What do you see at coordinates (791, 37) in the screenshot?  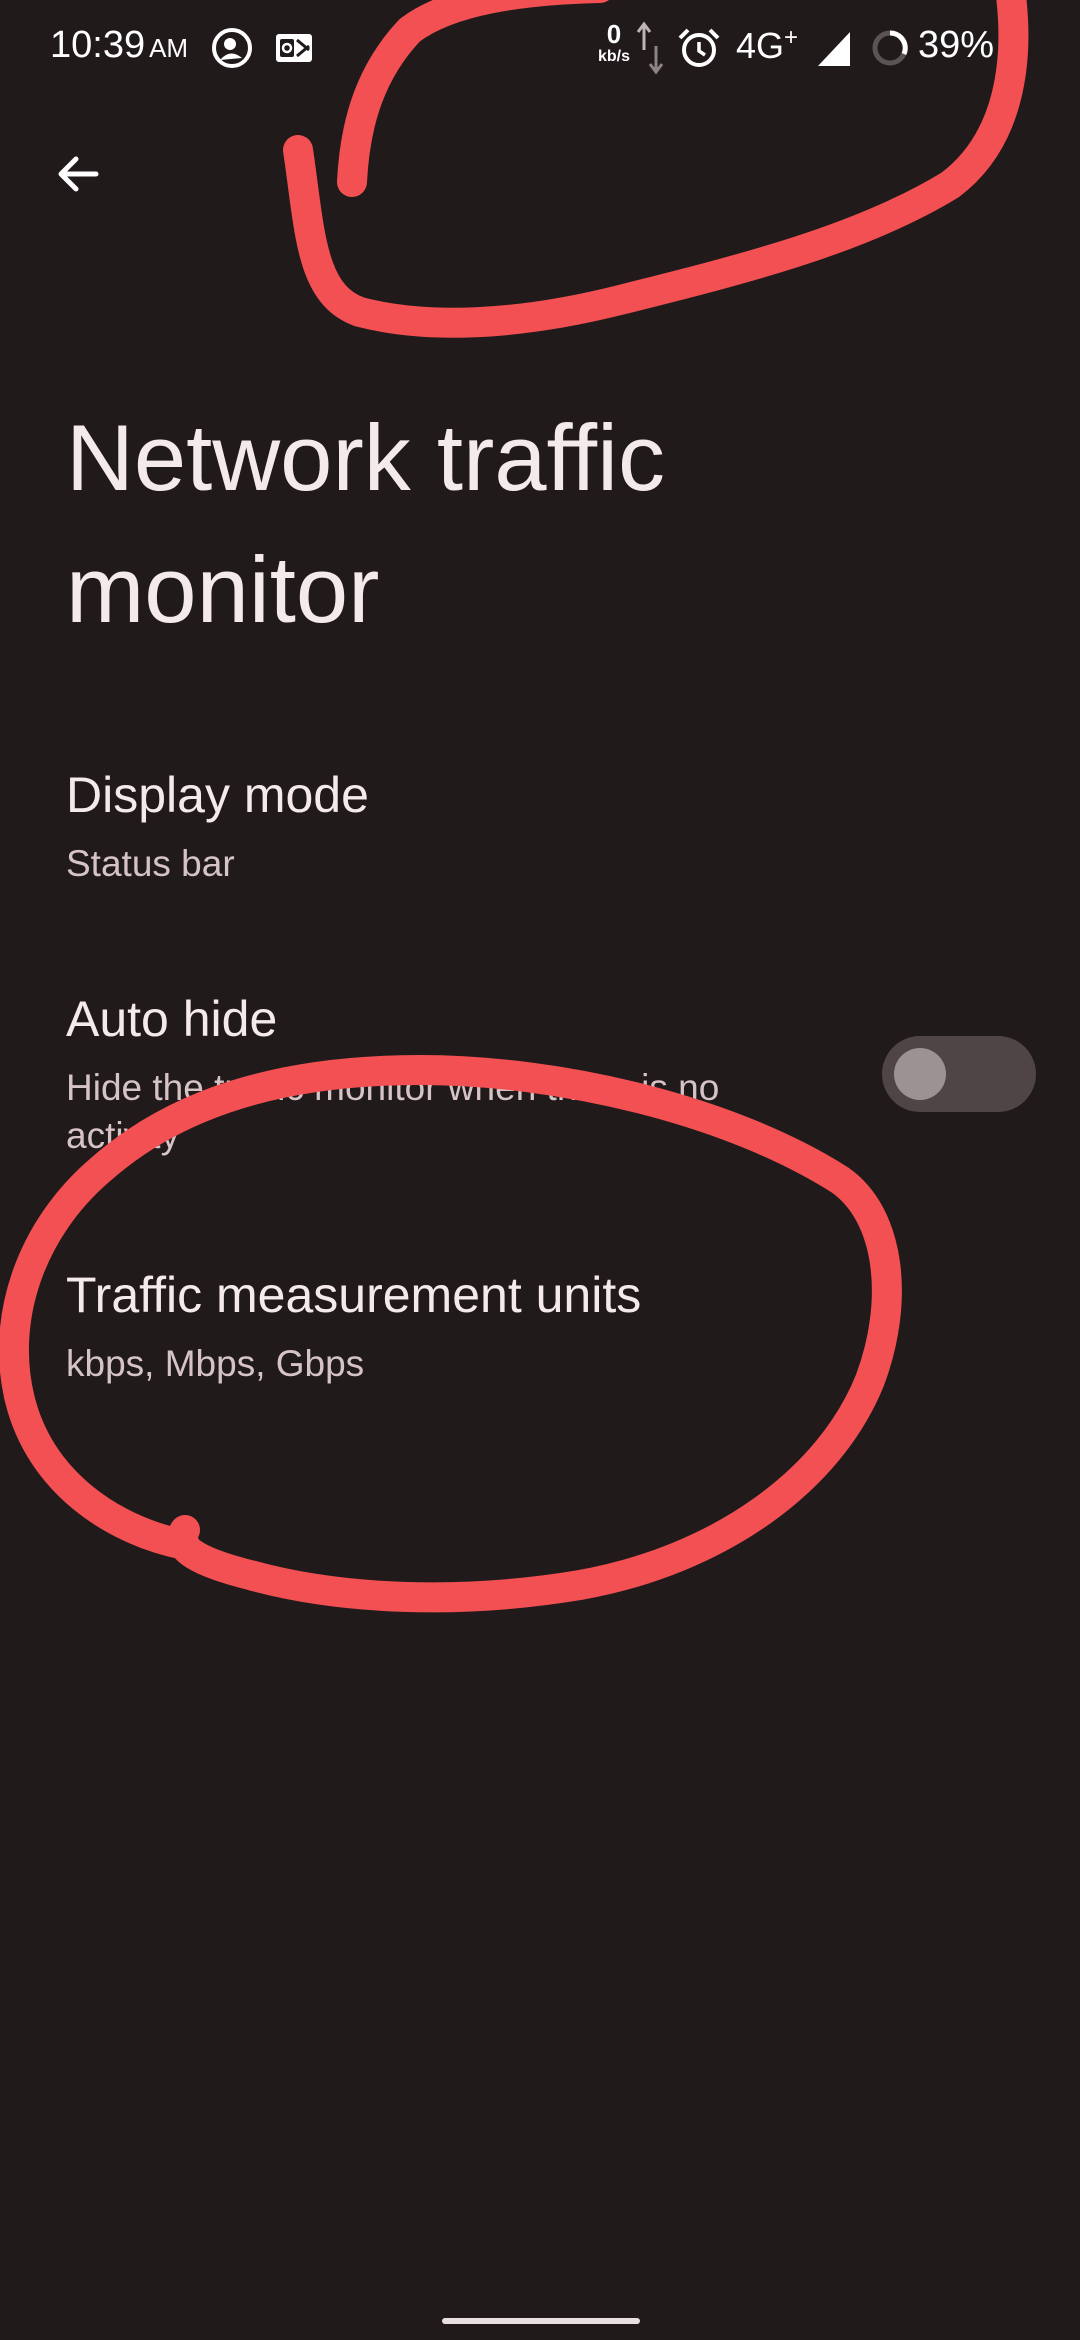 I see `network-type-sup: +` at bounding box center [791, 37].